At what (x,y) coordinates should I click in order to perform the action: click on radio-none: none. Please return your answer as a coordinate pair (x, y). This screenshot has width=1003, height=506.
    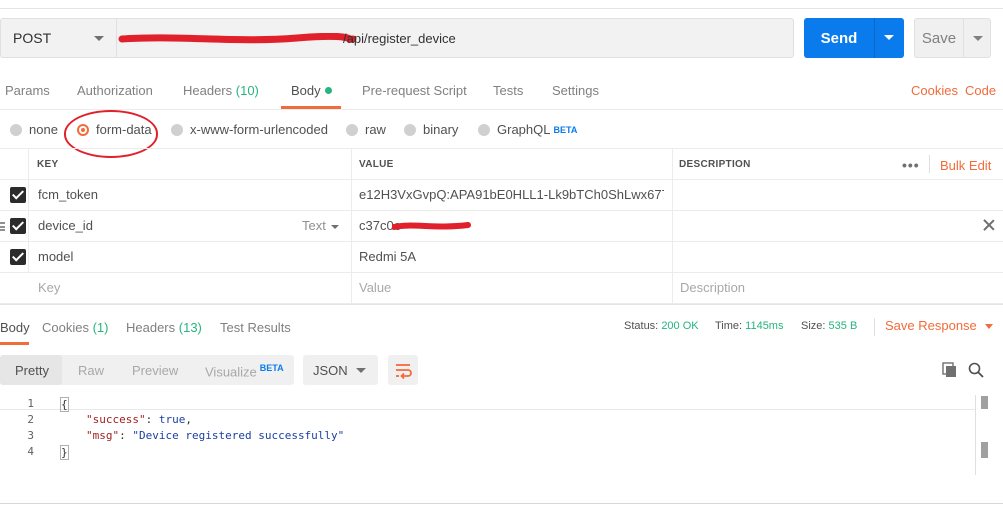
    Looking at the image, I should click on (34, 129).